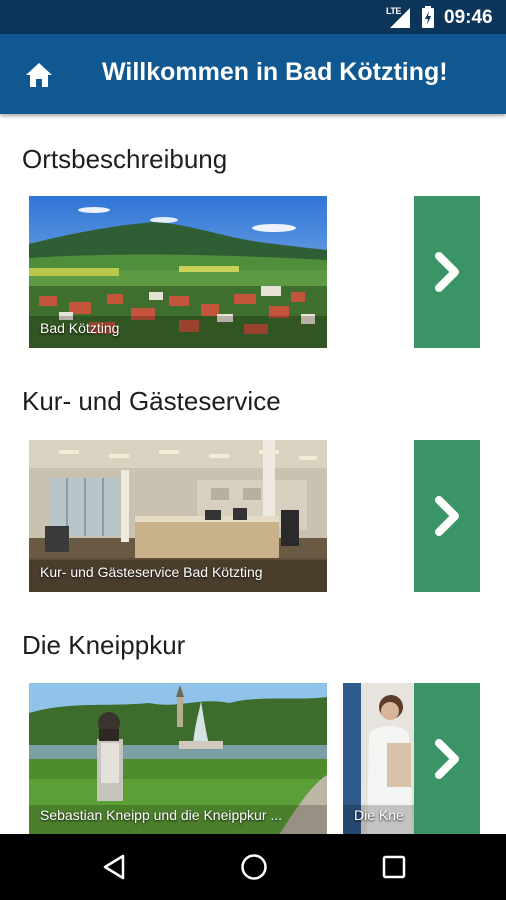 The image size is (506, 900). I want to click on section-title: Die Kneippkur, so click(104, 645).